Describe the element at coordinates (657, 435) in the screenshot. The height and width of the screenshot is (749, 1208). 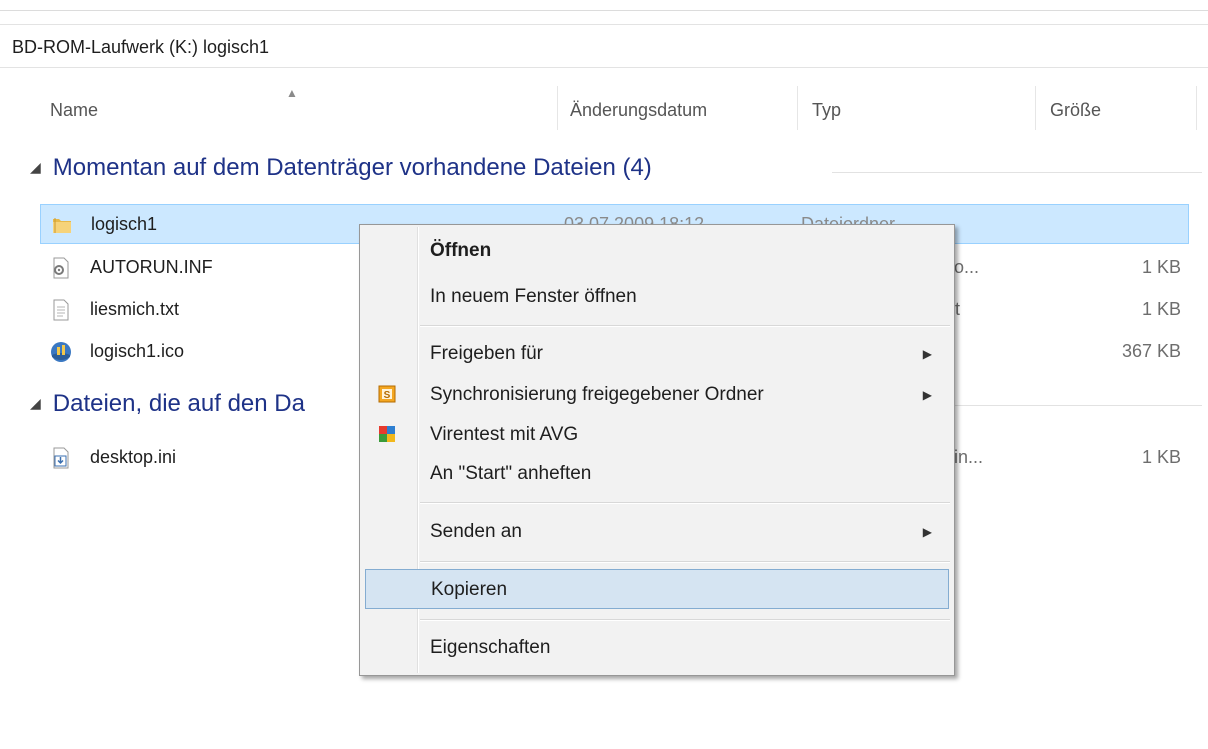
I see `menu-item-virus-scan-avg: Virentest mit AVG` at that location.